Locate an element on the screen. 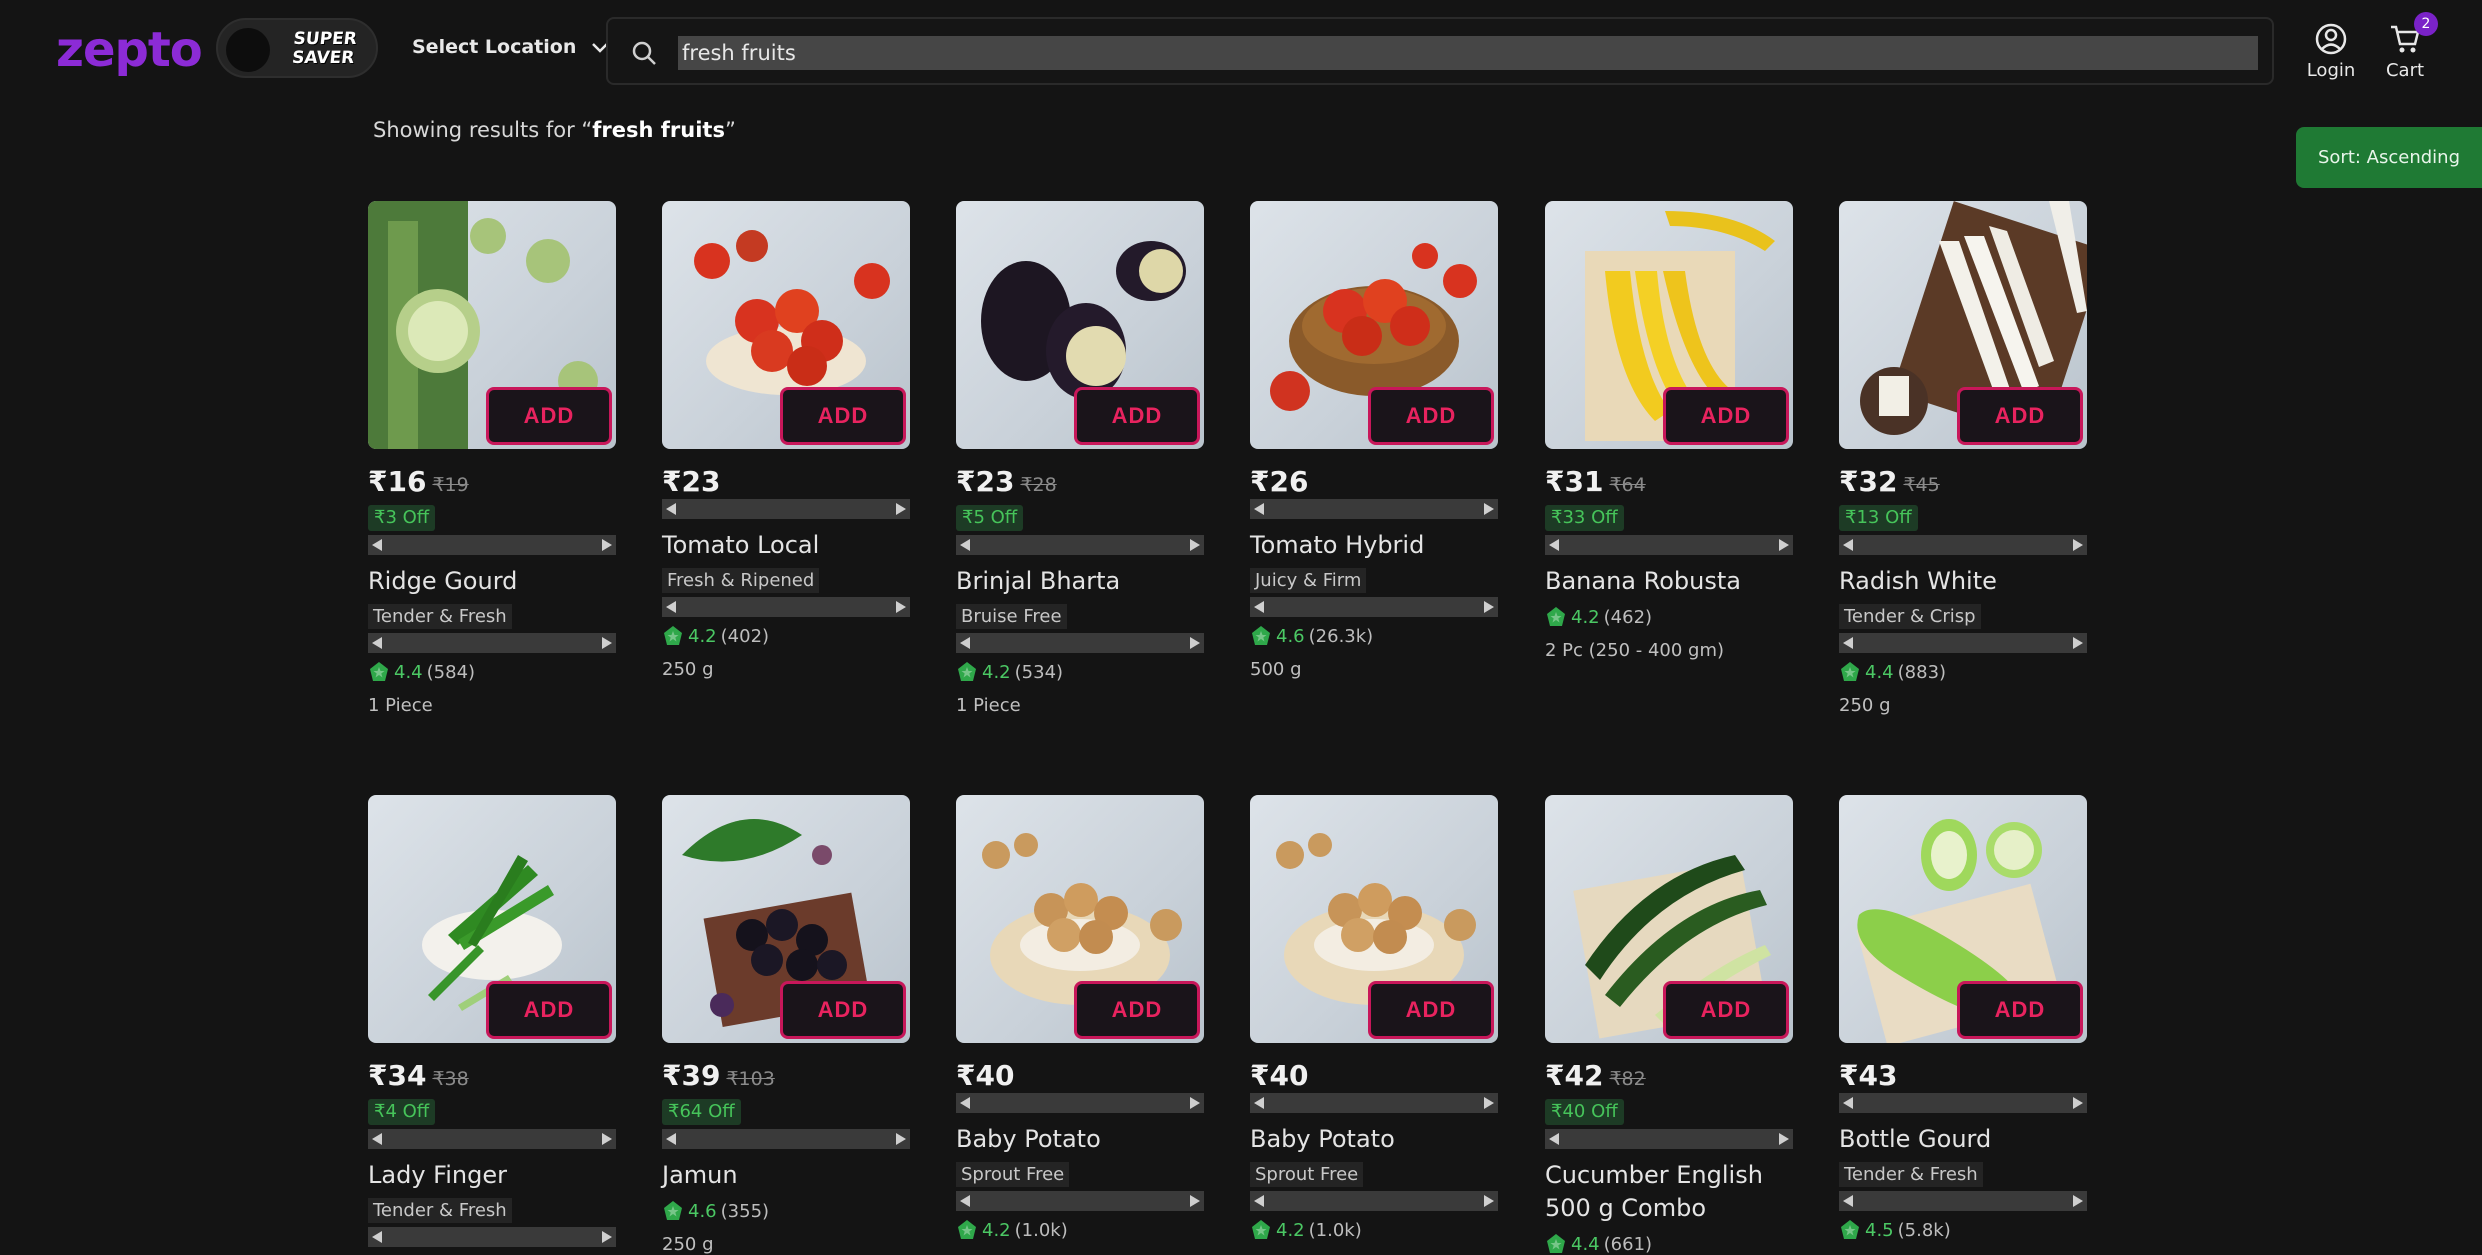 The image size is (2482, 1255). product-tag: Sprout Free is located at coordinates (1307, 1174).